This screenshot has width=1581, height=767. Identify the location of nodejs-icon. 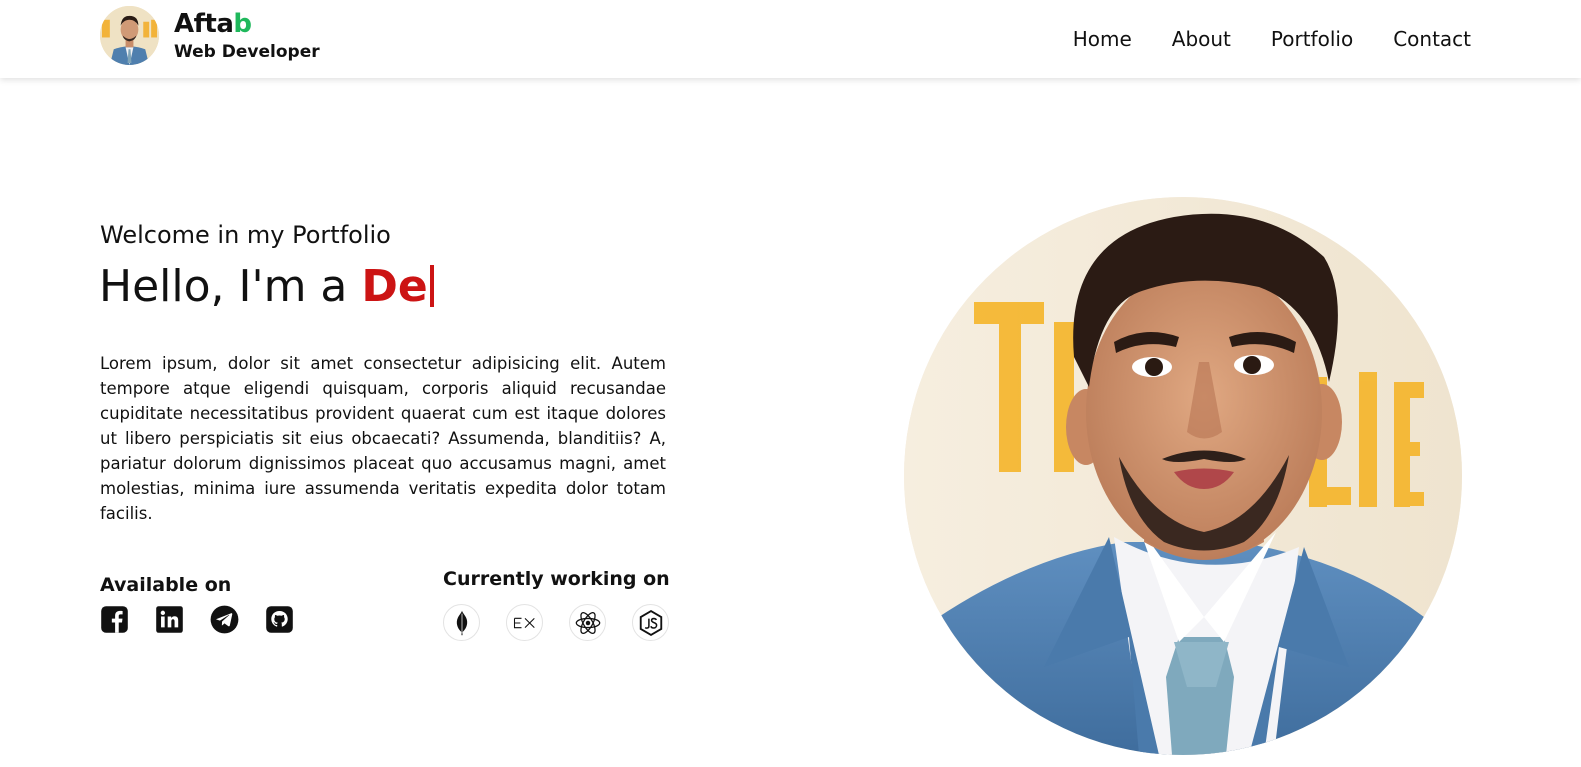
(650, 622).